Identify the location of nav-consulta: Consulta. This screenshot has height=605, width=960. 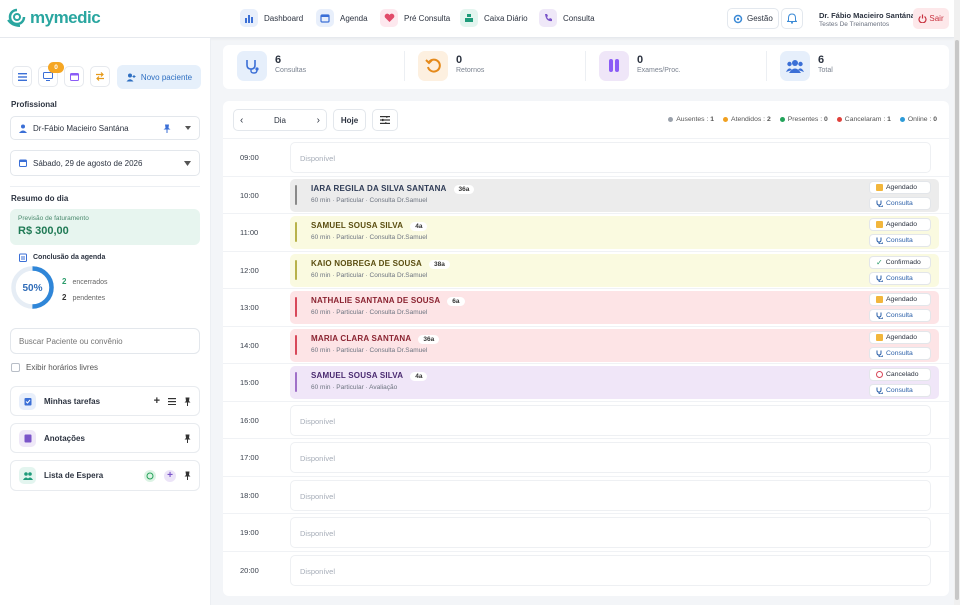
(567, 18).